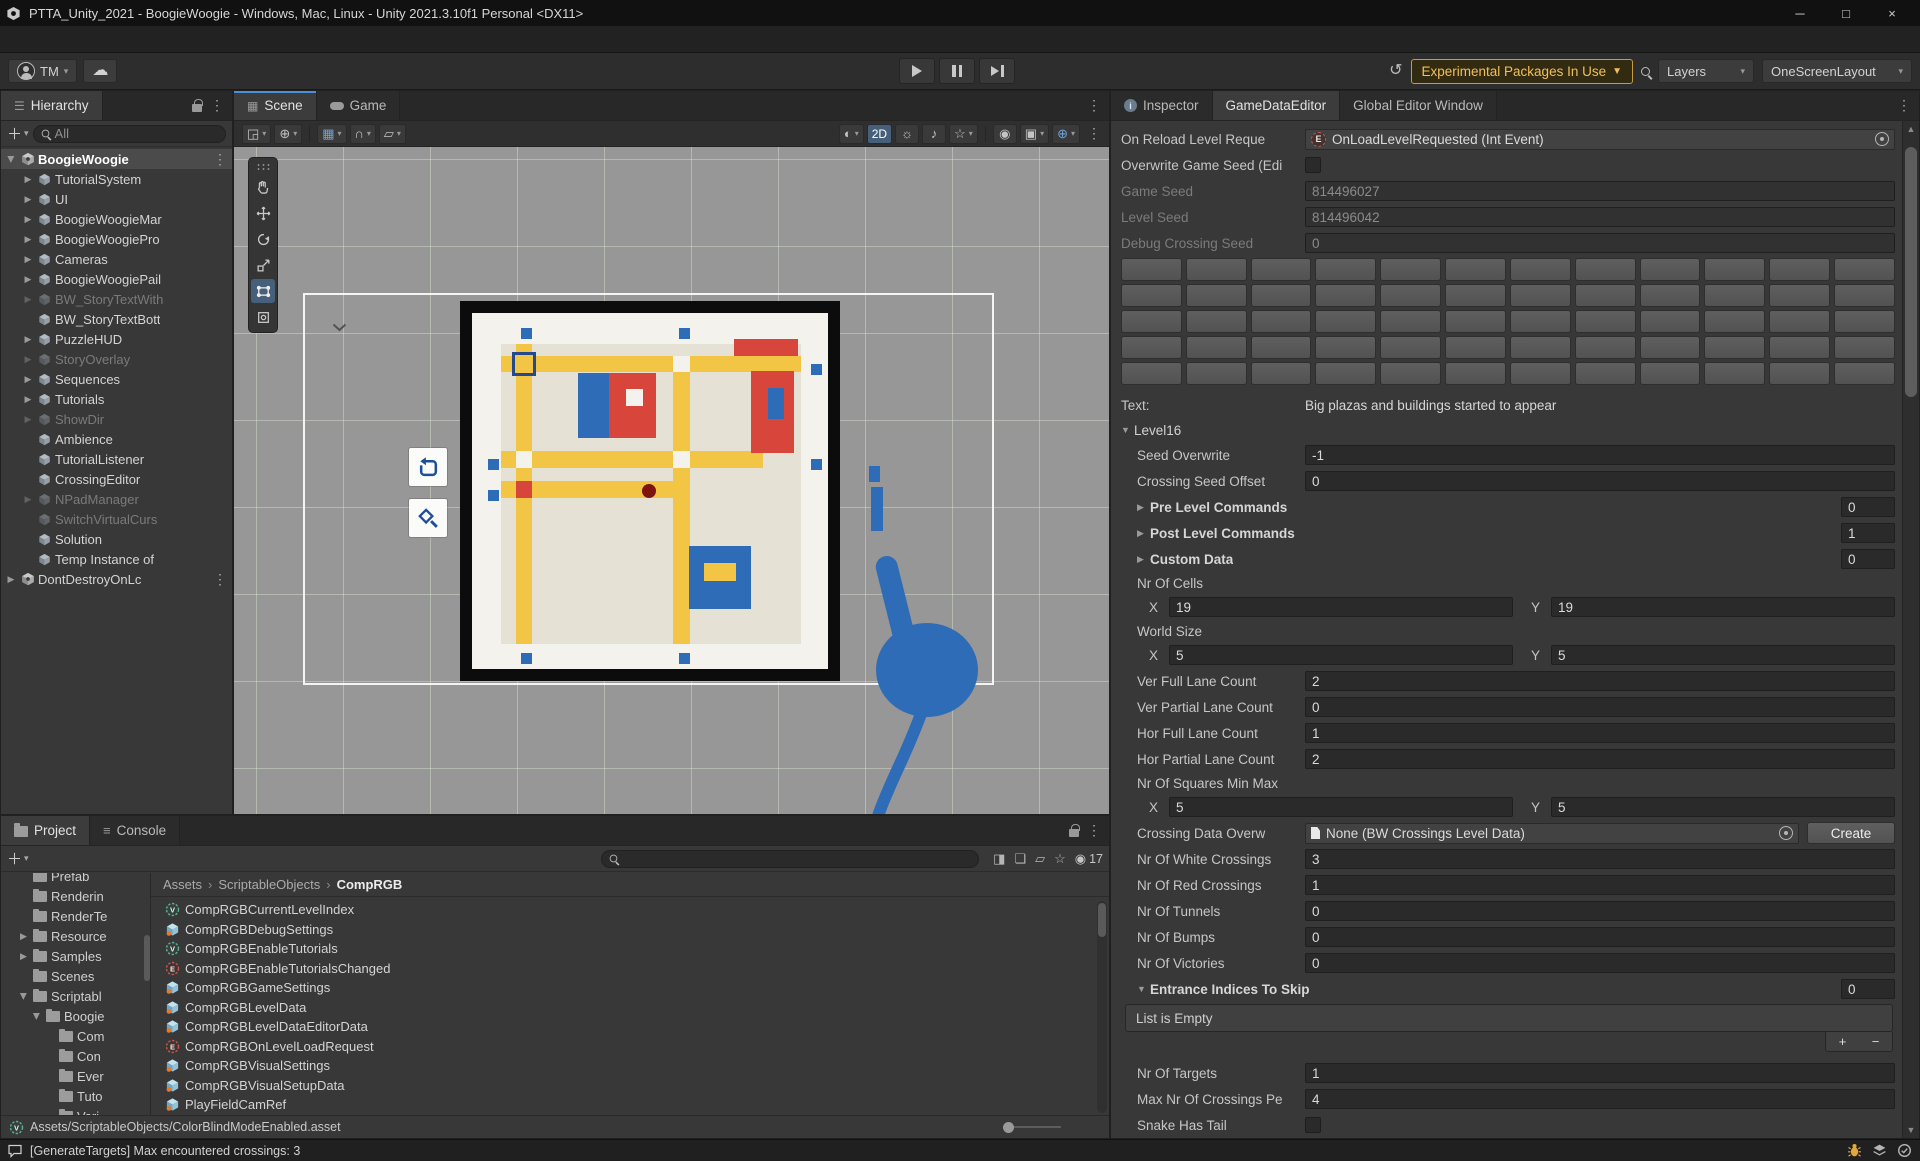  What do you see at coordinates (332, 133) in the screenshot?
I see `grid-snap-button: ▦ ▾` at bounding box center [332, 133].